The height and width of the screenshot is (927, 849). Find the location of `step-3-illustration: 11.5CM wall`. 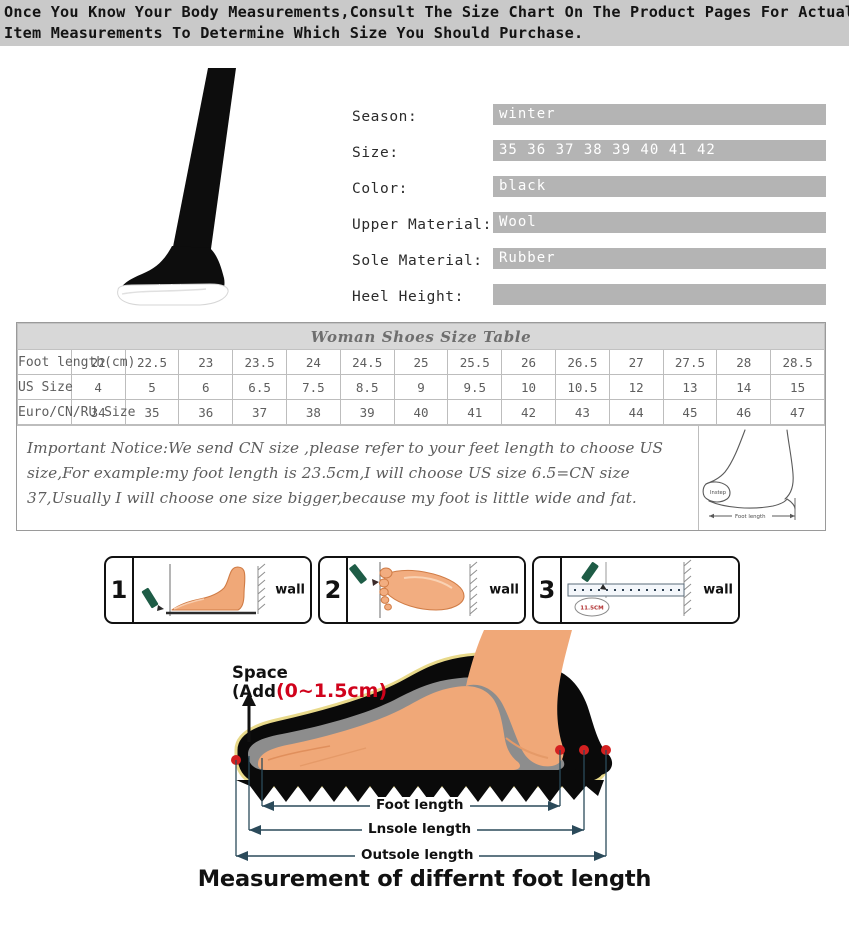

step-3-illustration: 11.5CM wall is located at coordinates (650, 590).